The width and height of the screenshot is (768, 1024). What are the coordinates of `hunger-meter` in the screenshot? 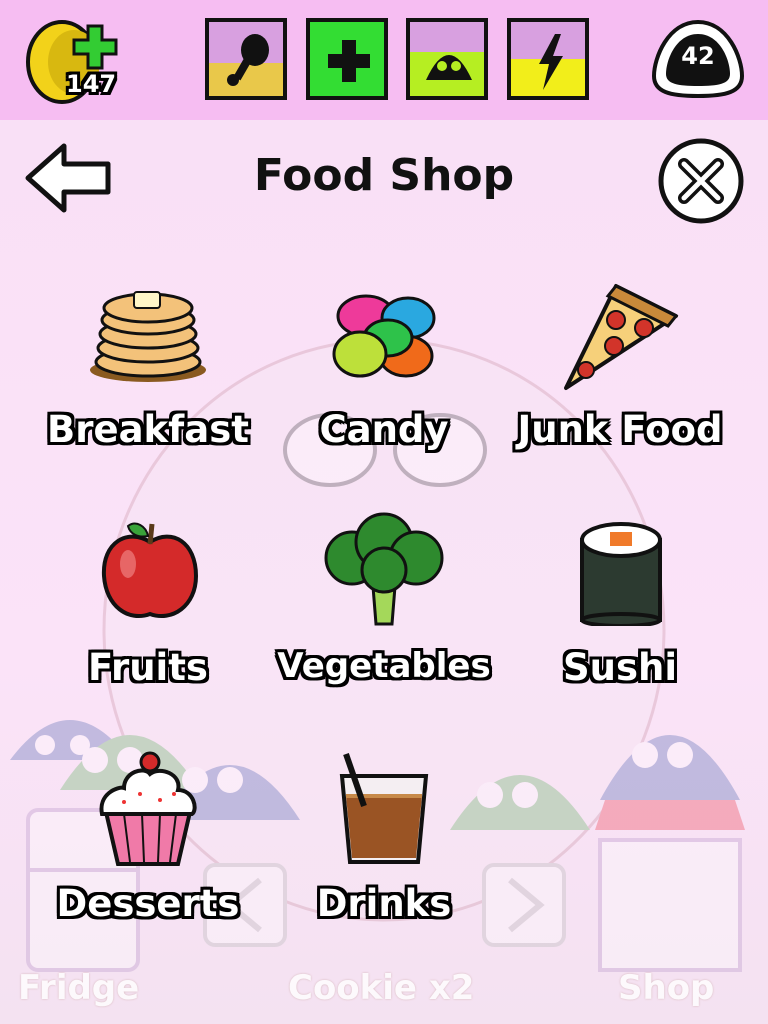 It's located at (246, 59).